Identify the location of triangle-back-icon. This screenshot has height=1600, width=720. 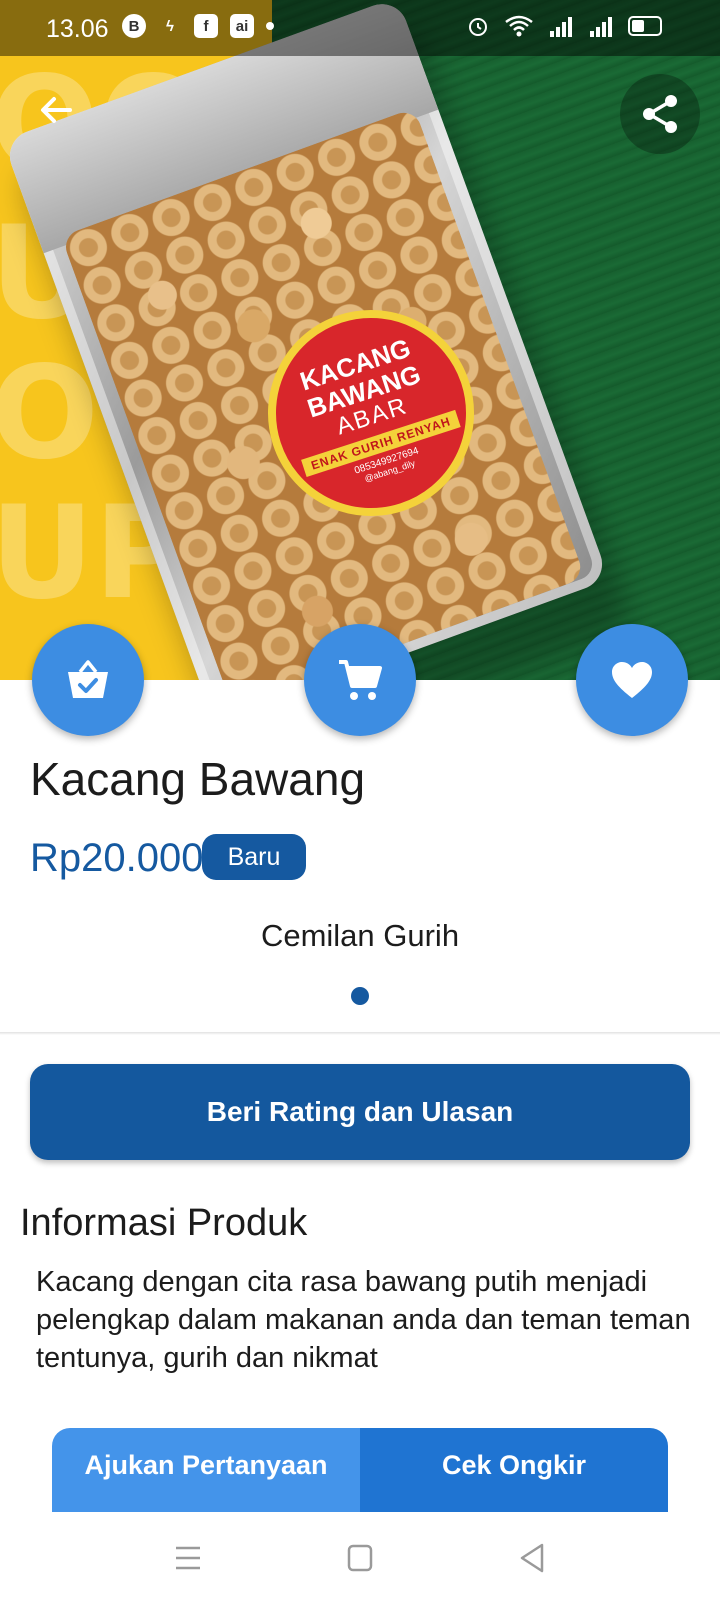
(532, 1558).